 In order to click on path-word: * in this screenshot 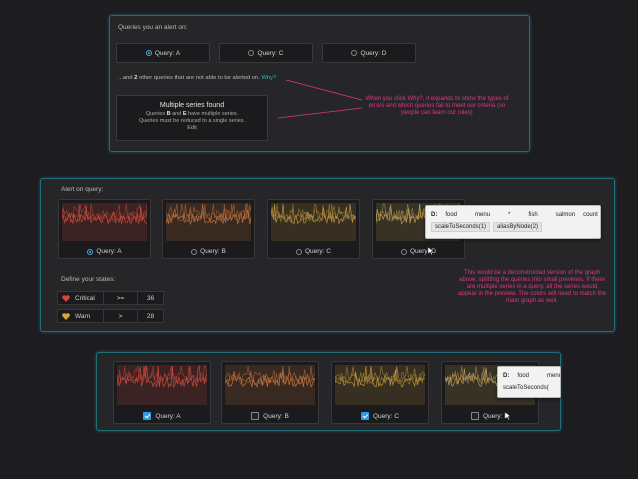, I will do `click(509, 215)`.